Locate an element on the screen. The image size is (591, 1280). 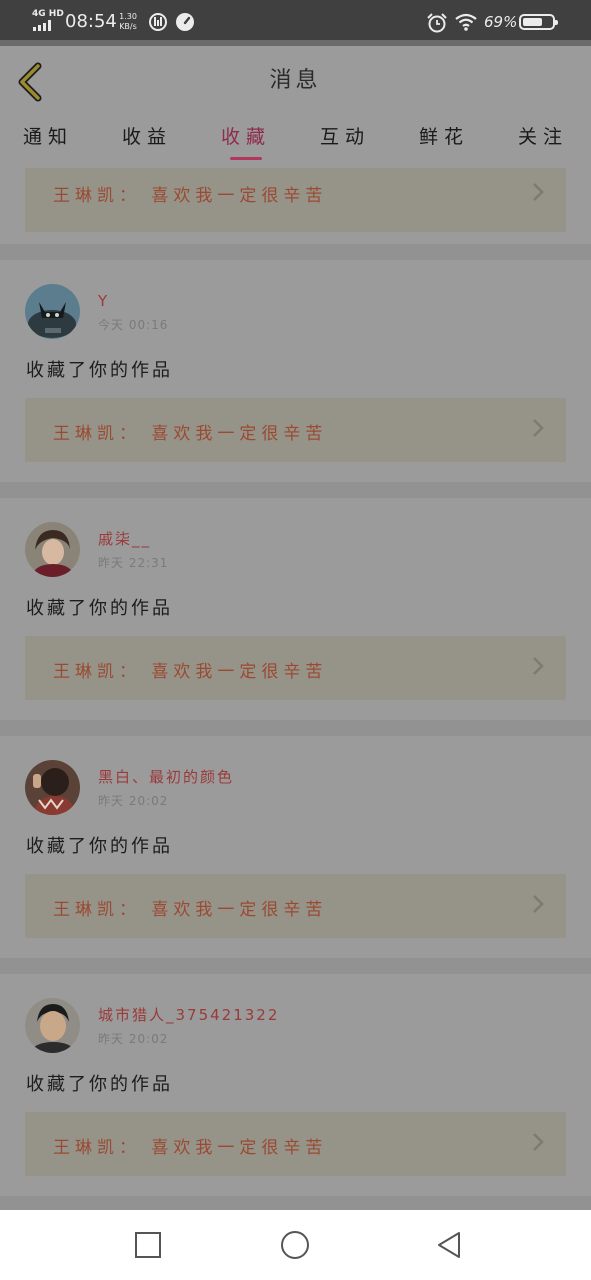
battery-level is located at coordinates (532, 22).